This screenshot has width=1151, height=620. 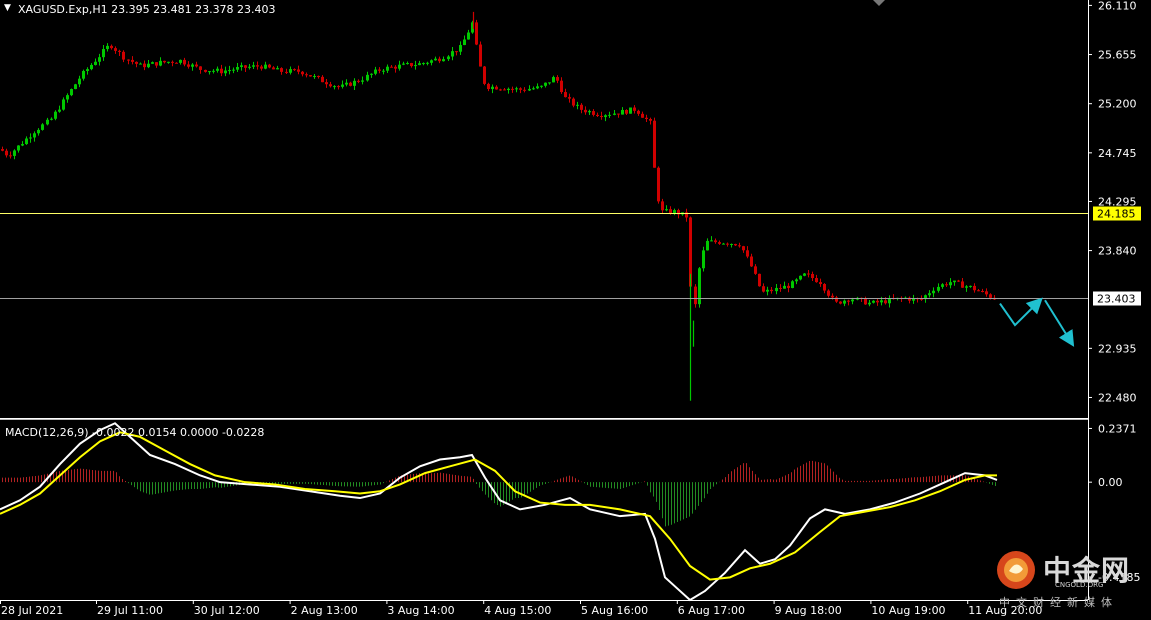 What do you see at coordinates (1079, 585) in the screenshot?
I see `watermark-sub: CNGOLD.ORG` at bounding box center [1079, 585].